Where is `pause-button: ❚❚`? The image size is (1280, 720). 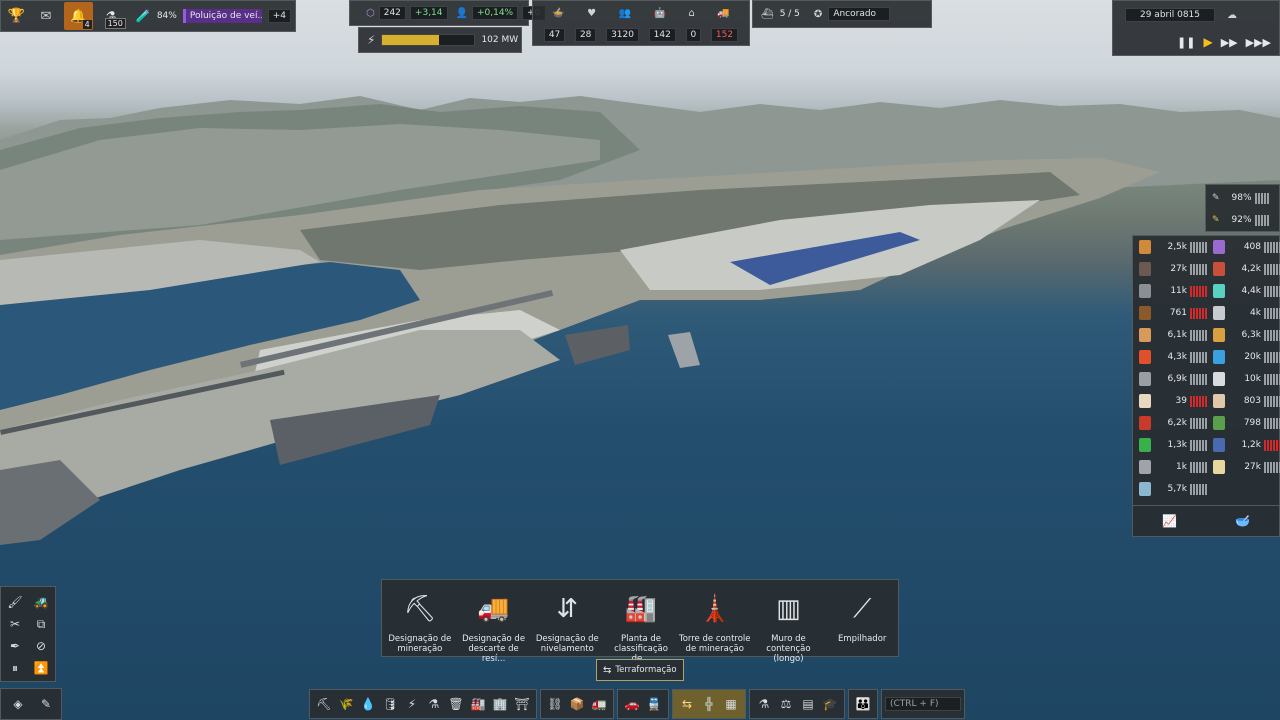 pause-button: ❚❚ is located at coordinates (1186, 42).